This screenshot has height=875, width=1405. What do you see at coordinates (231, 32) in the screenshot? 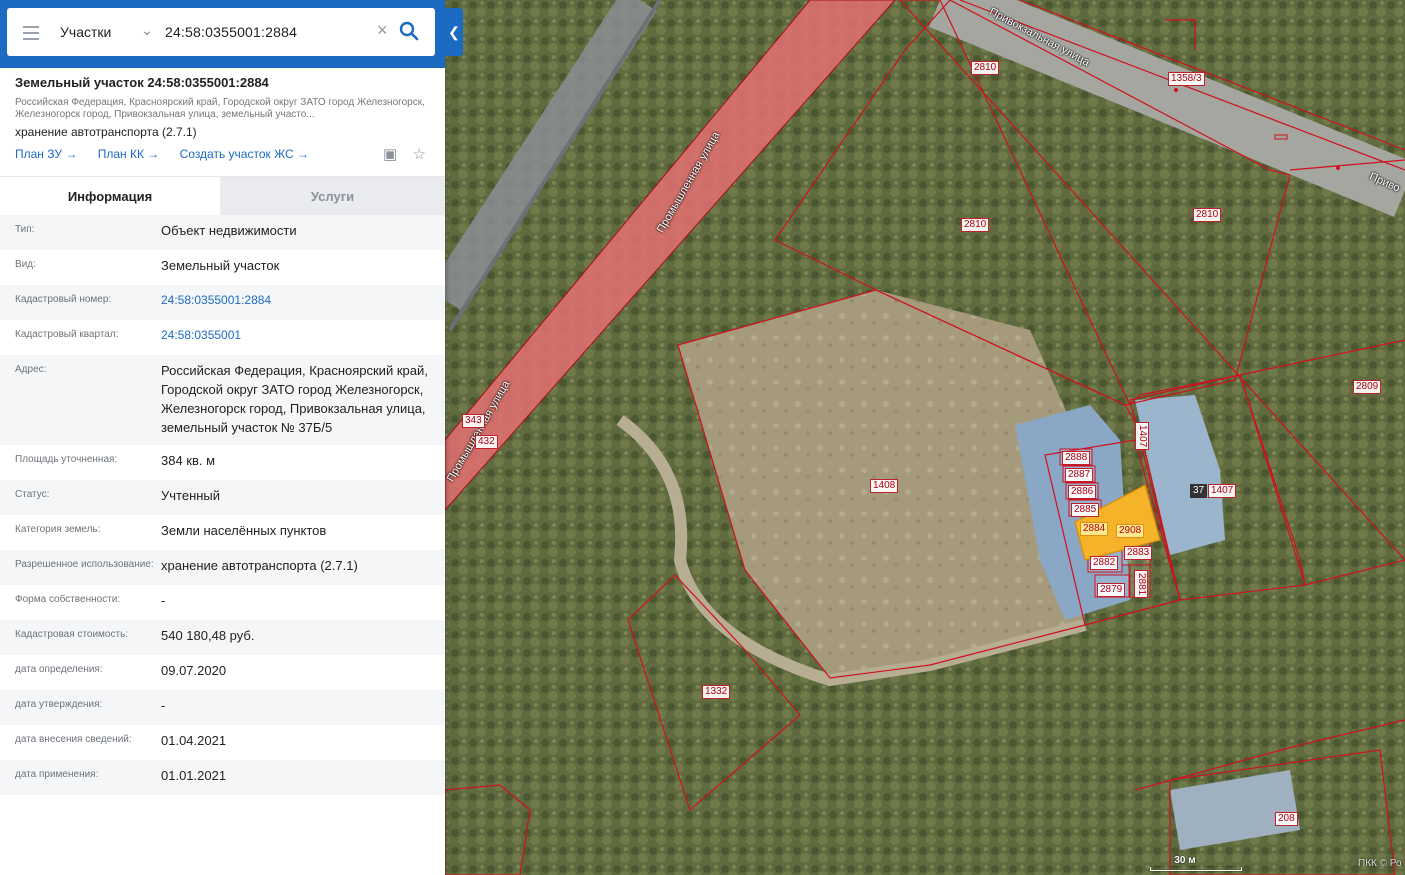
I see `search-input: 24:58:0355001:2884` at bounding box center [231, 32].